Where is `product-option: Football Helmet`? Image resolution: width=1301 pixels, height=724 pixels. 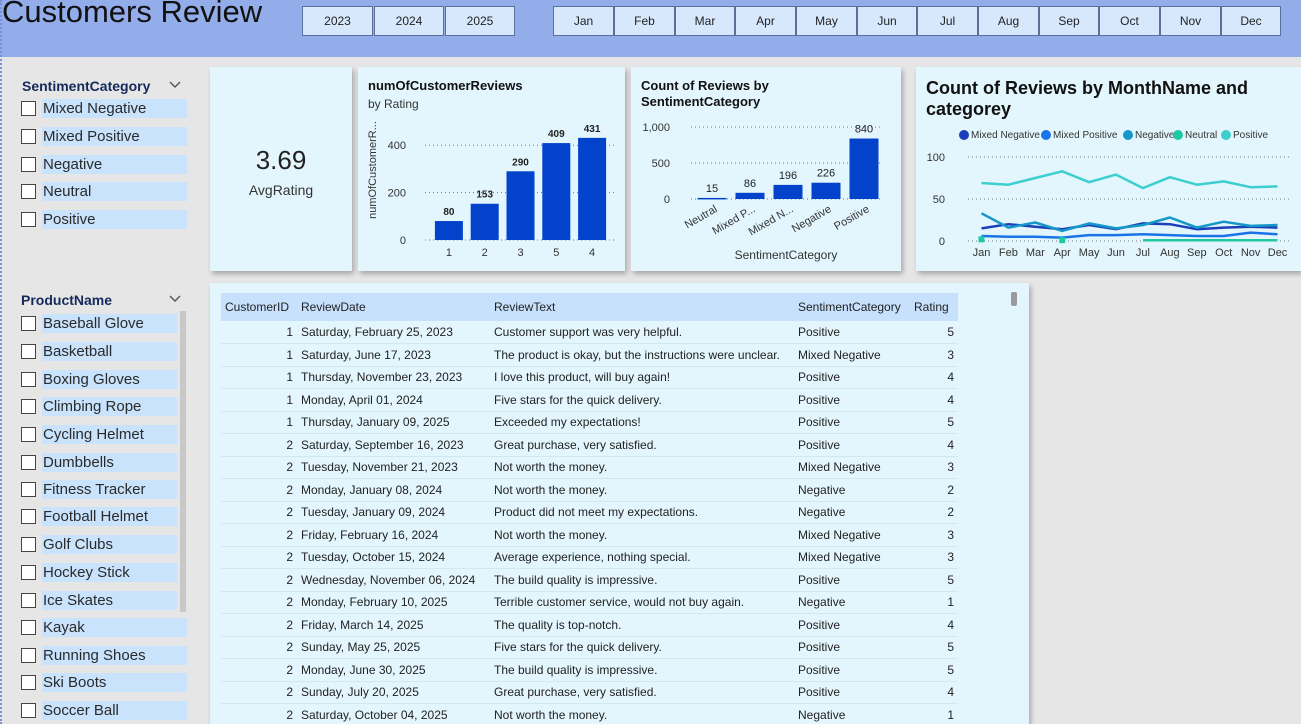 product-option: Football Helmet is located at coordinates (99, 516).